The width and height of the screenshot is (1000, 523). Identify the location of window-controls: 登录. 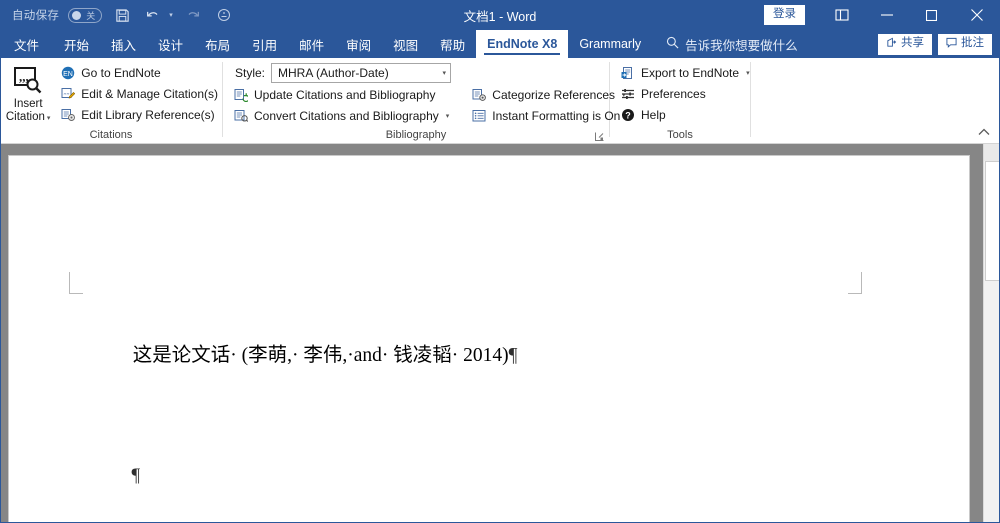
(882, 15).